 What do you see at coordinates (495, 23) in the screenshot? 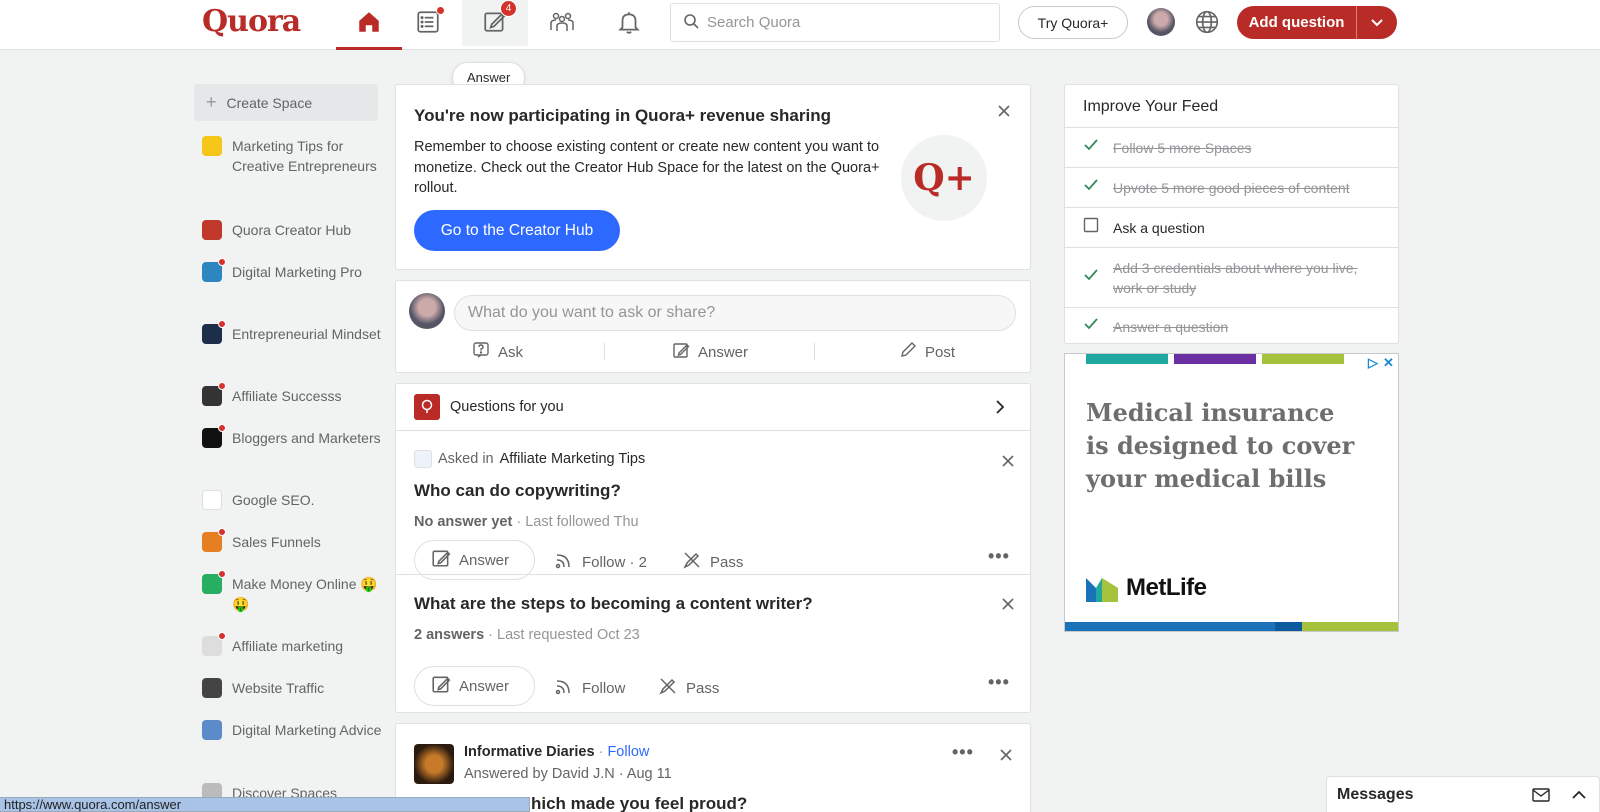
I see `answer-nav: 4` at bounding box center [495, 23].